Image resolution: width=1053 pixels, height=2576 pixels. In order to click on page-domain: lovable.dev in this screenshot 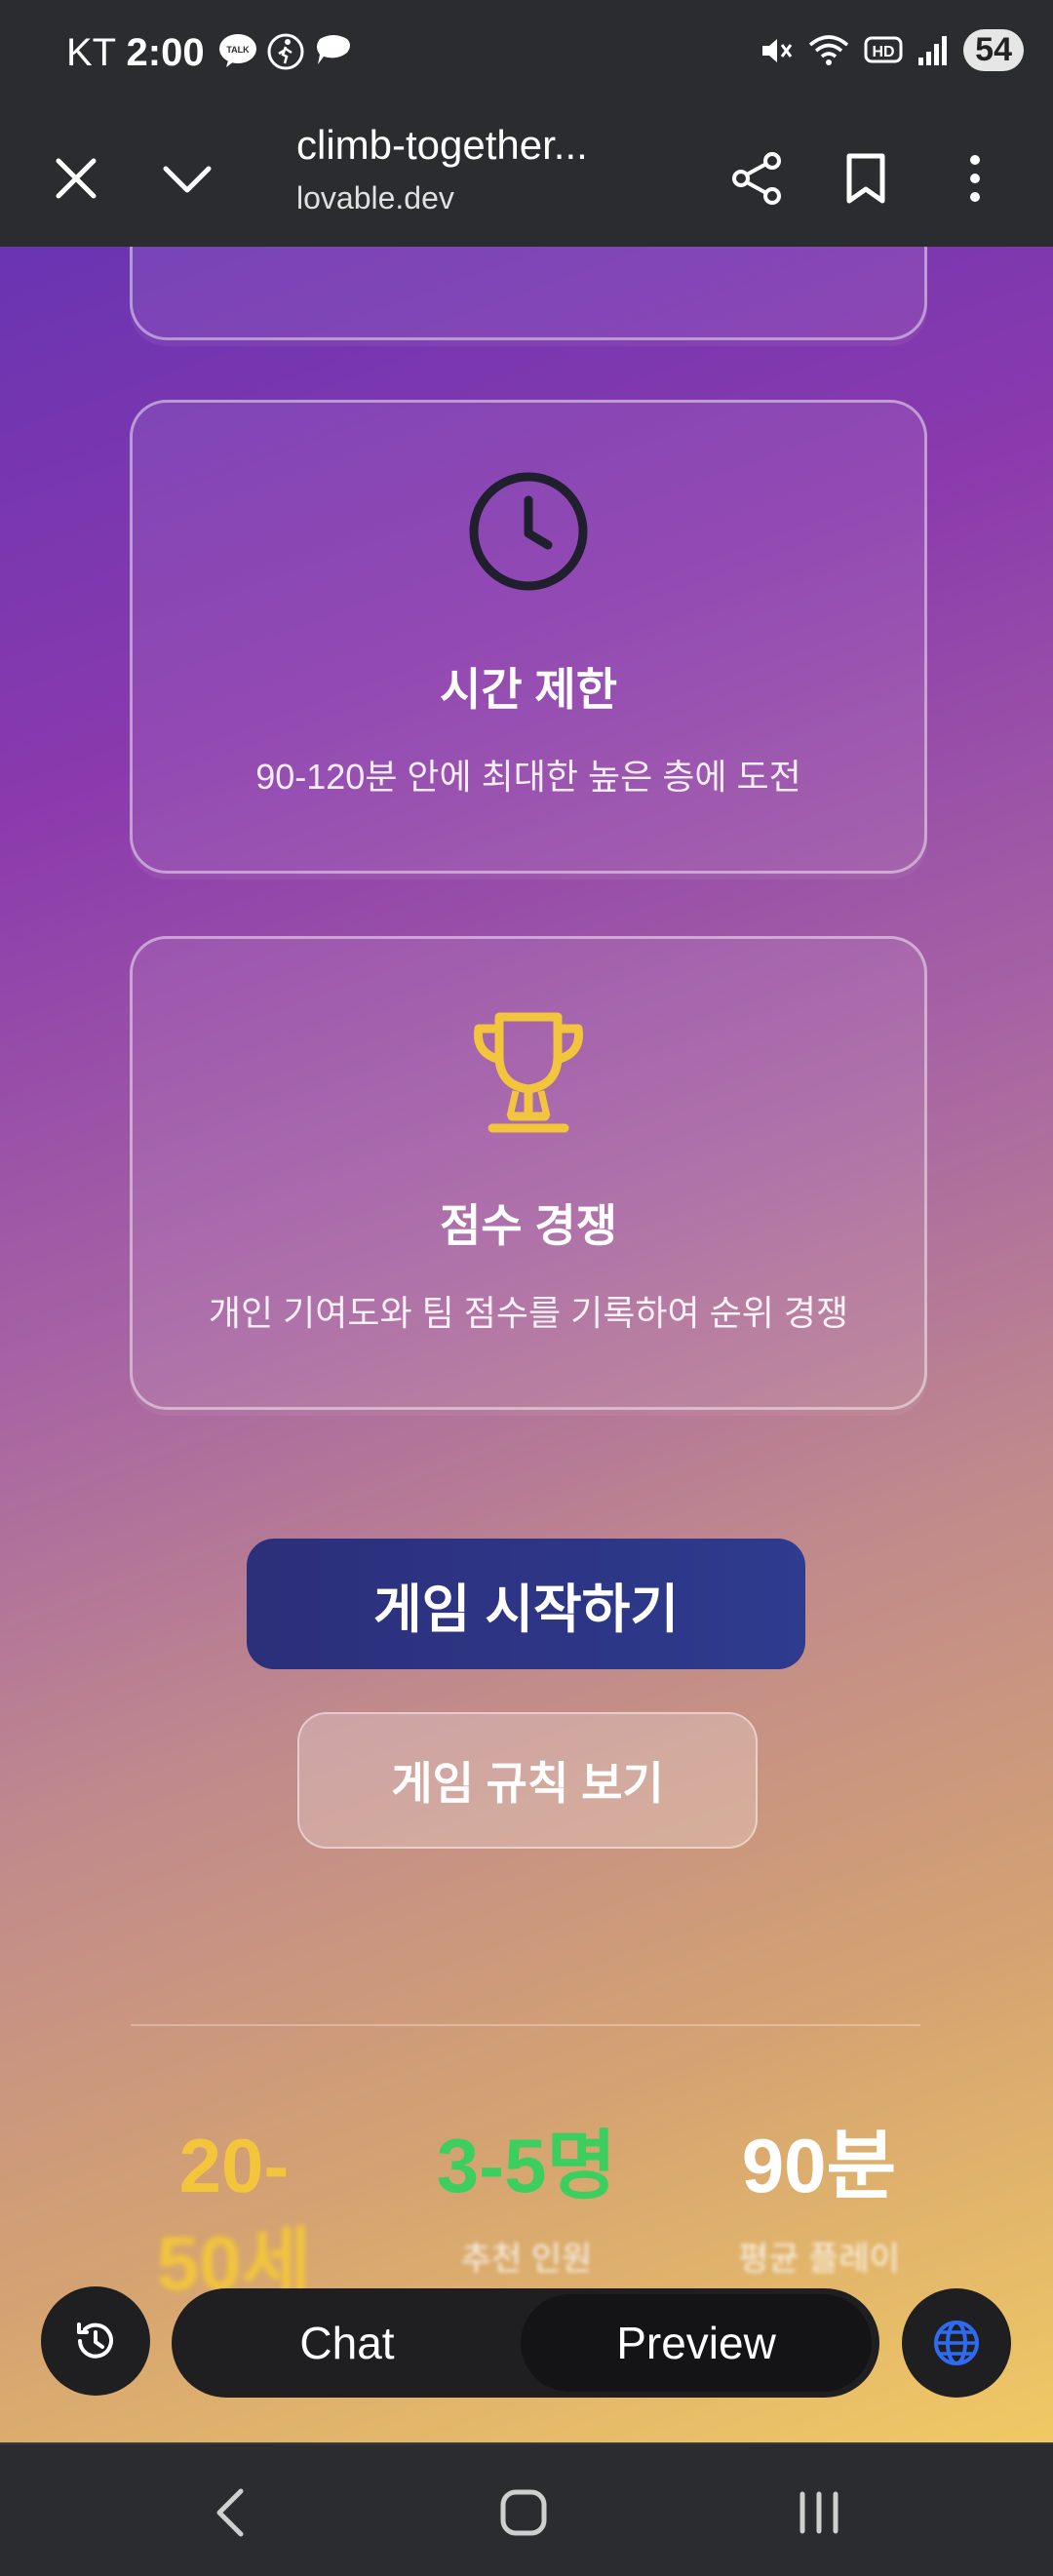, I will do `click(375, 198)`.